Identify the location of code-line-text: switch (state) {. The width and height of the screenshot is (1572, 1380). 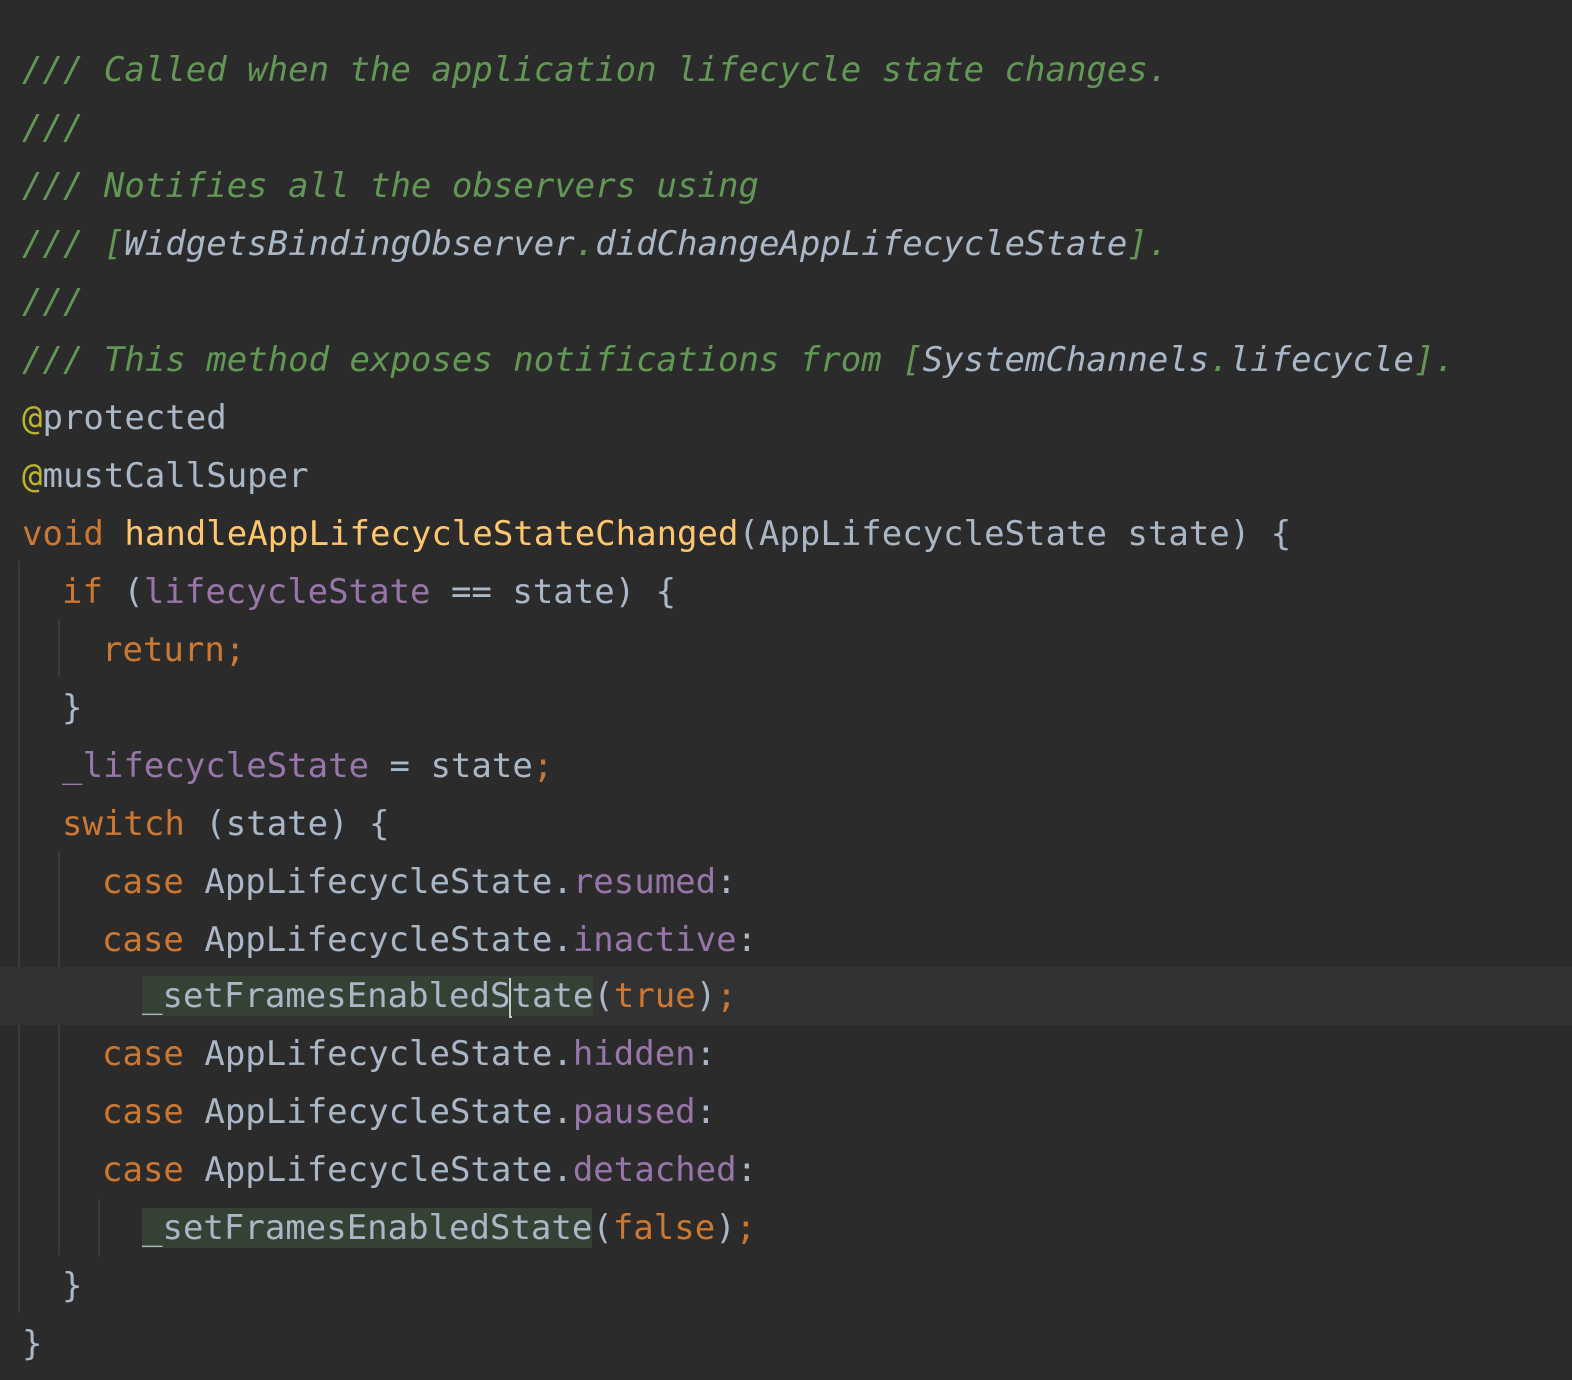
(226, 824).